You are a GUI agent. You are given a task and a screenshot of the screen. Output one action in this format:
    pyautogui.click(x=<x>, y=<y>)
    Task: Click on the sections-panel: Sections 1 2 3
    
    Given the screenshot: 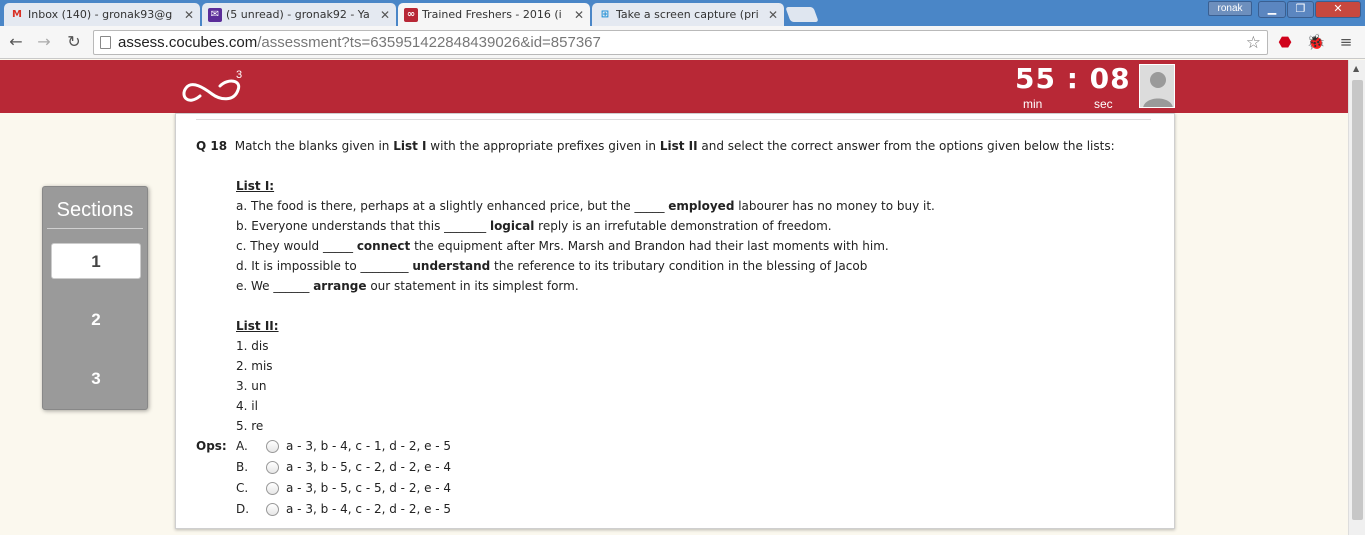 What is the action you would take?
    pyautogui.click(x=95, y=298)
    